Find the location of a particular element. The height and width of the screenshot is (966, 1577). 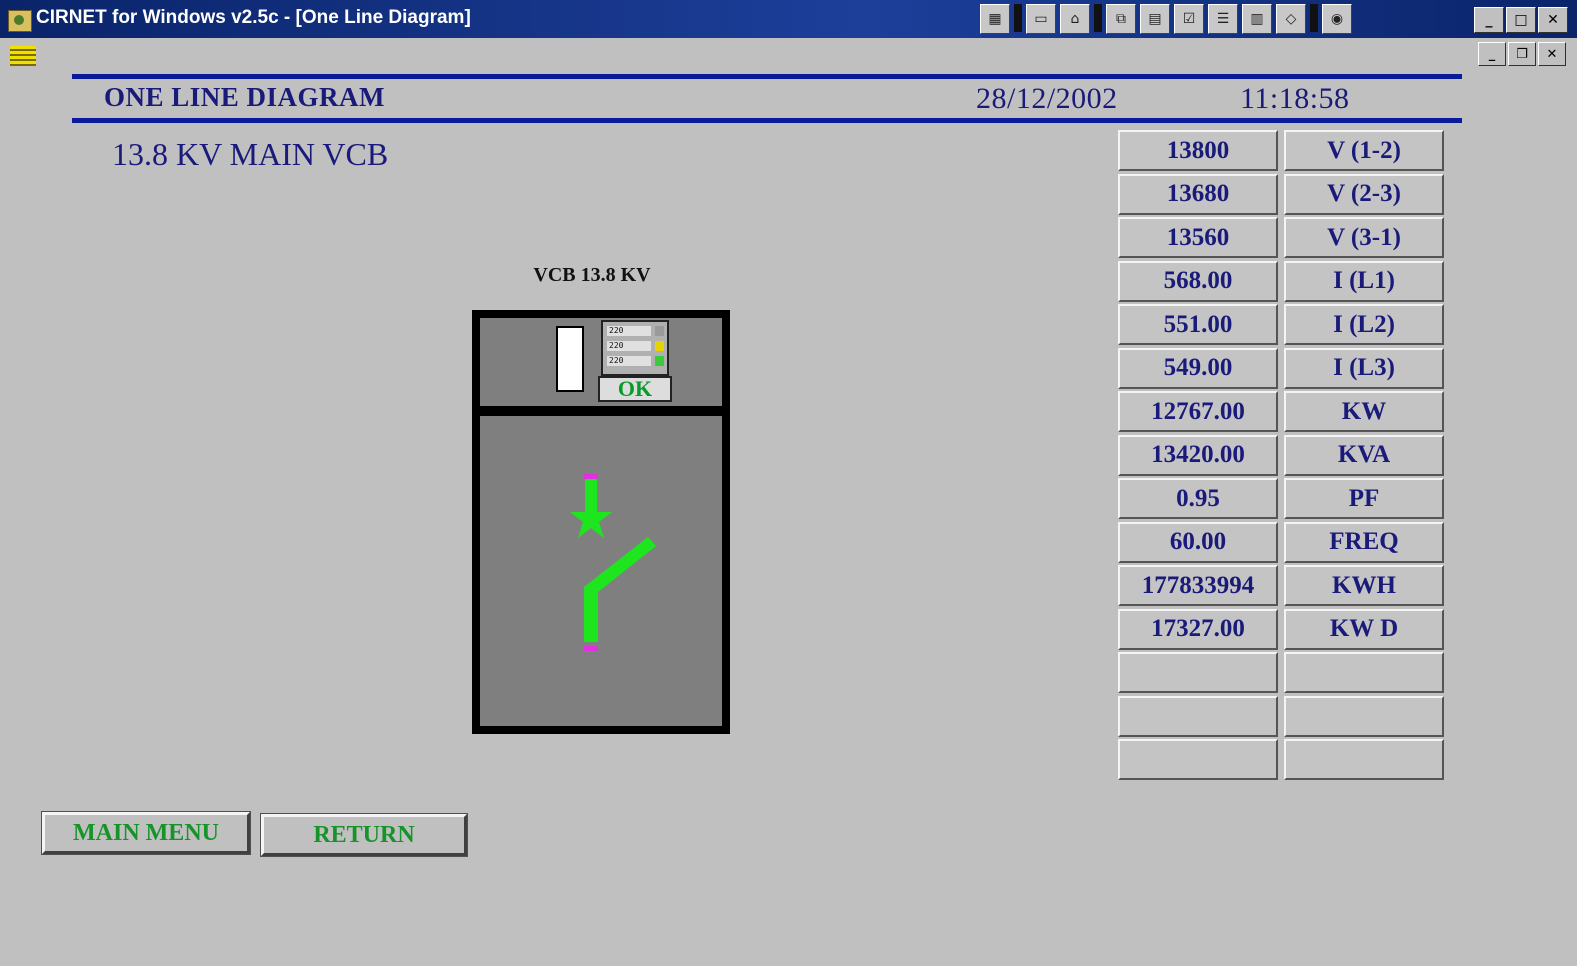

document-menu-icon is located at coordinates (23, 56).